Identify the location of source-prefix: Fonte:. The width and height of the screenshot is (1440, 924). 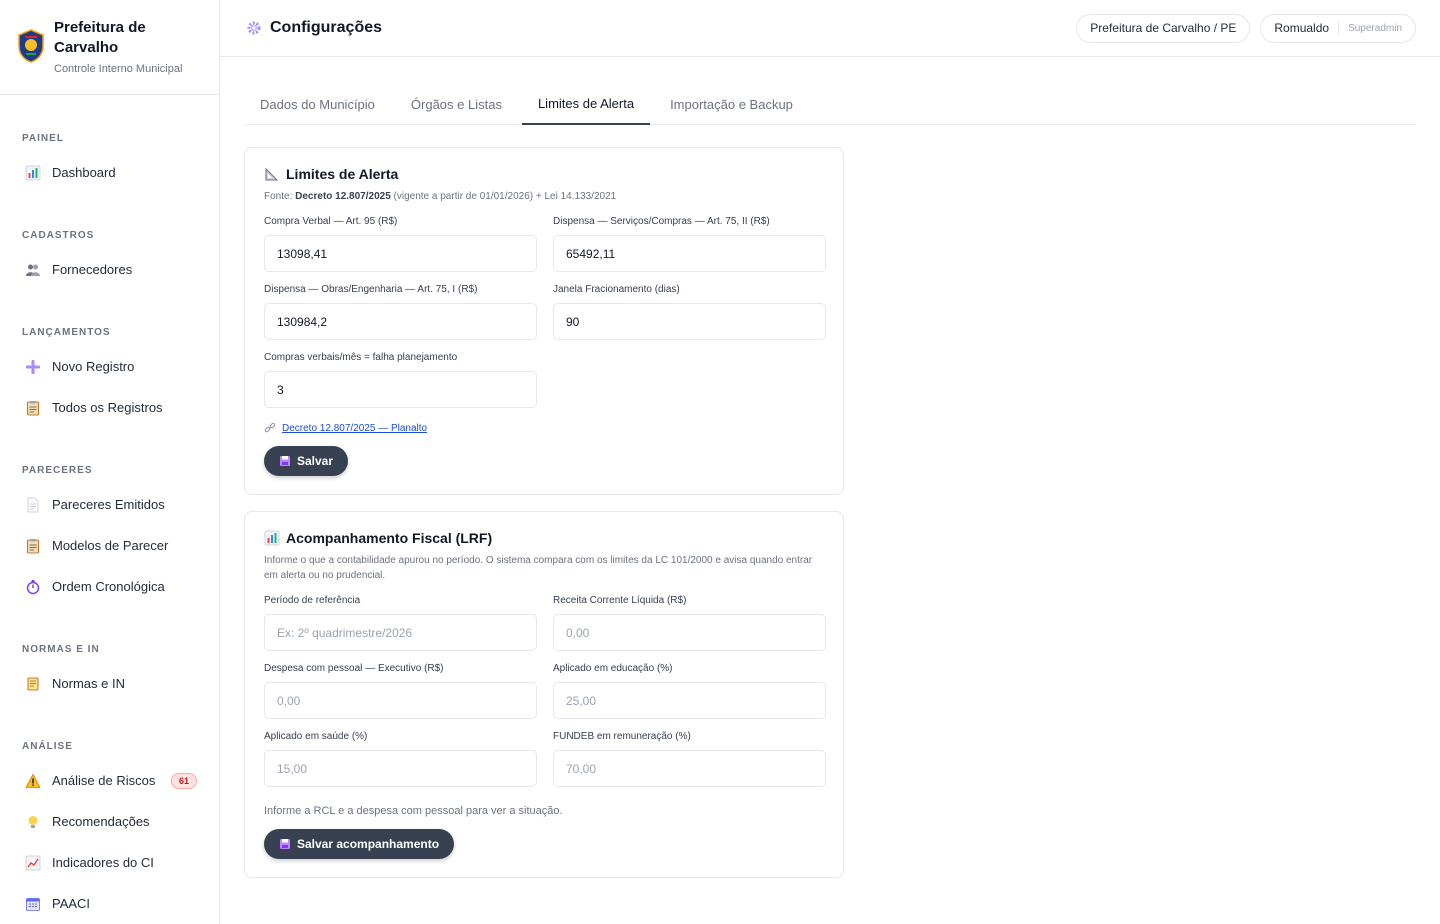
(280, 196).